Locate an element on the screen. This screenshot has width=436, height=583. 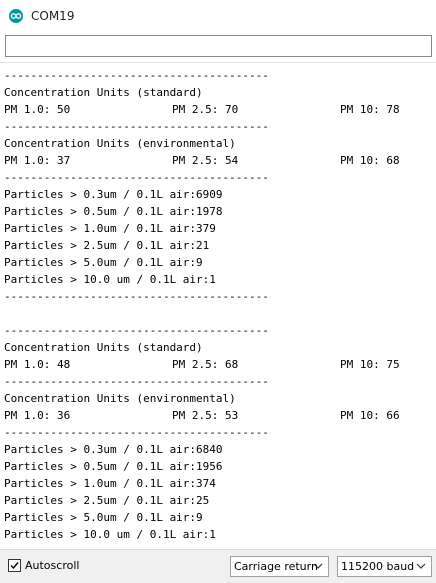
baud-select: 115200 baud is located at coordinates (384, 566).